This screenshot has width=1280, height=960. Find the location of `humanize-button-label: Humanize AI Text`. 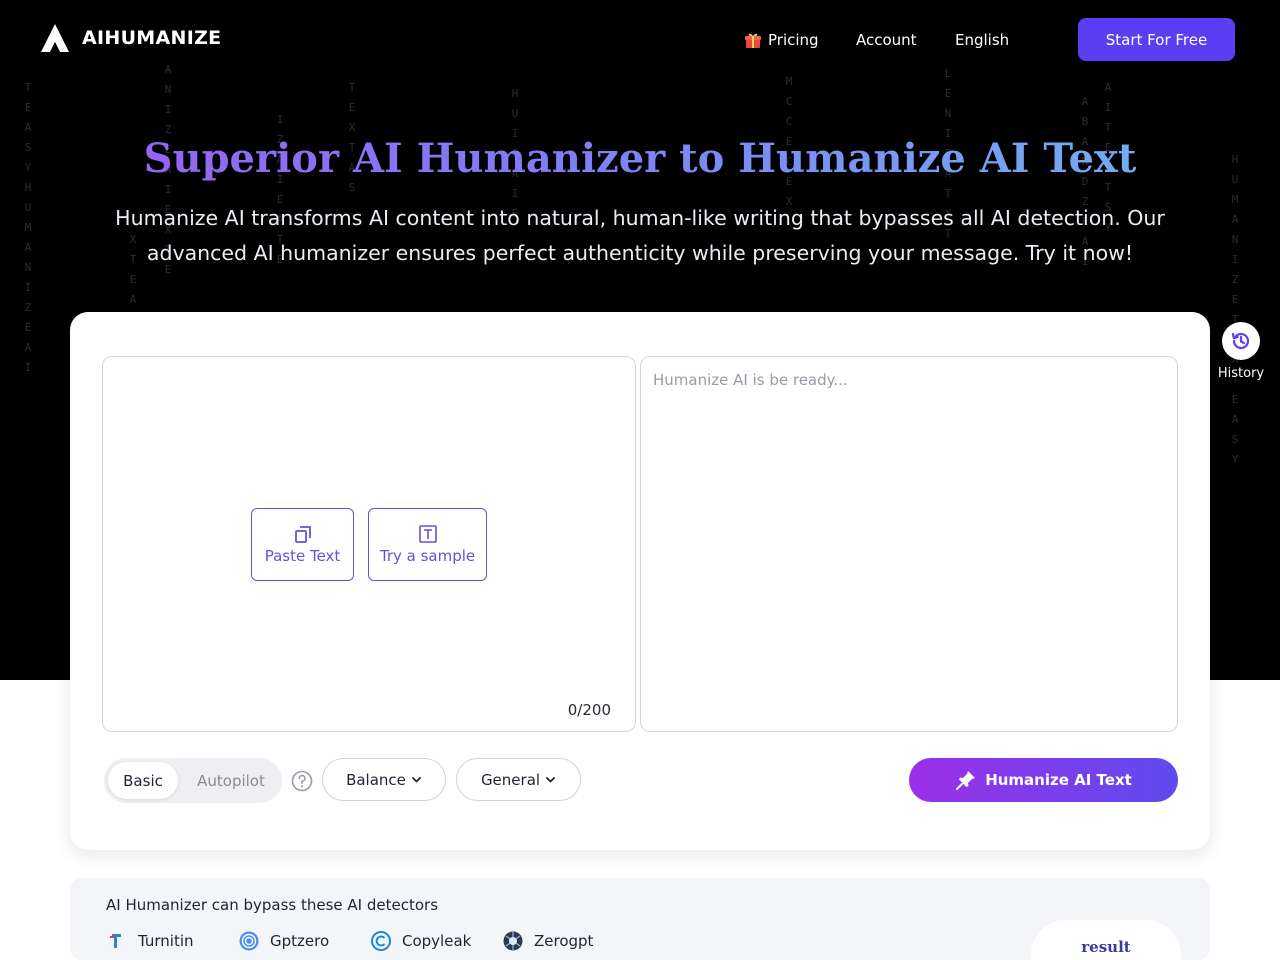

humanize-button-label: Humanize AI Text is located at coordinates (1058, 780).